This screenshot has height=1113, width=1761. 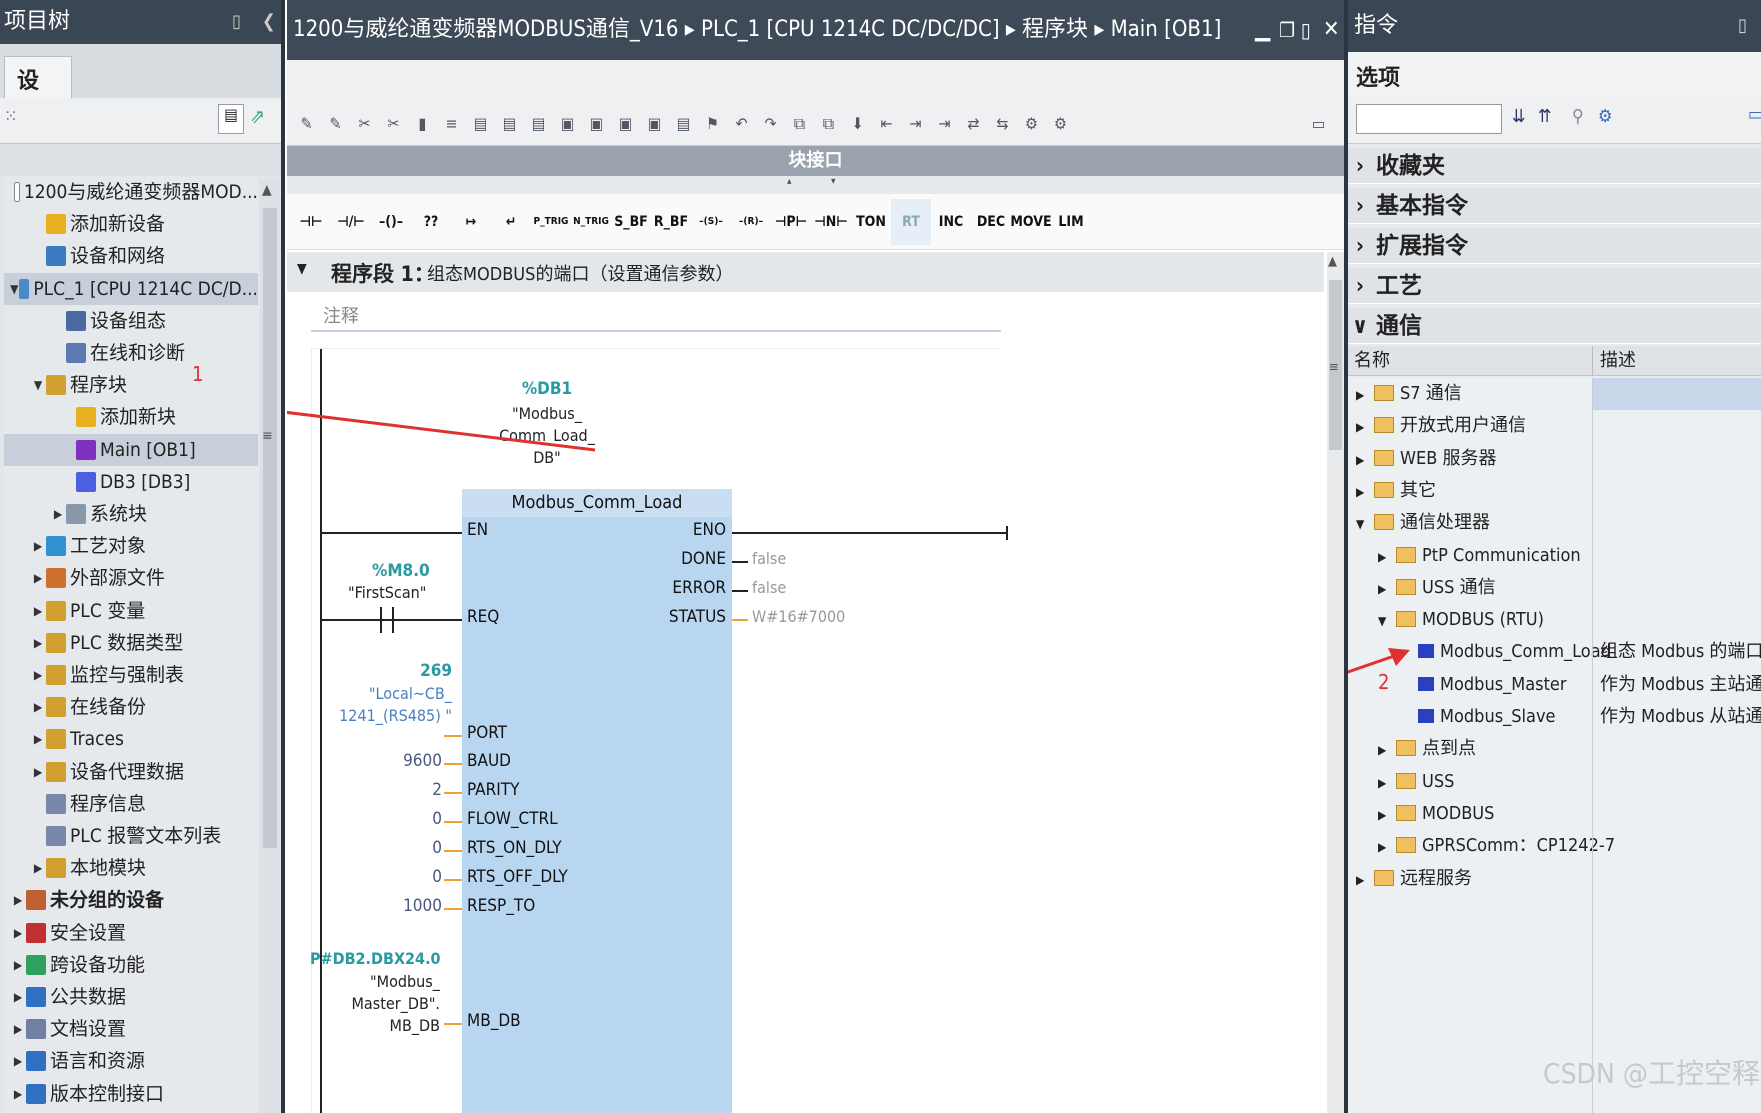 What do you see at coordinates (1554, 620) in the screenshot?
I see `instruction-item: ▼ MODBUS (RTU)` at bounding box center [1554, 620].